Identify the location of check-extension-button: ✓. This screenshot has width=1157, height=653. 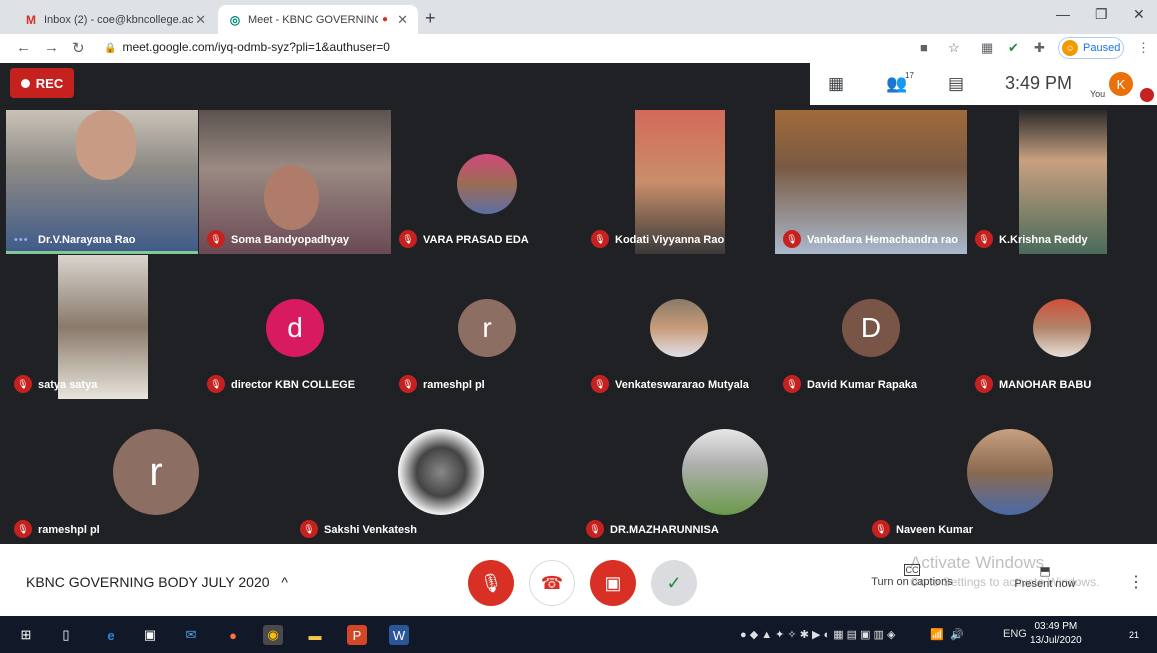
(674, 583).